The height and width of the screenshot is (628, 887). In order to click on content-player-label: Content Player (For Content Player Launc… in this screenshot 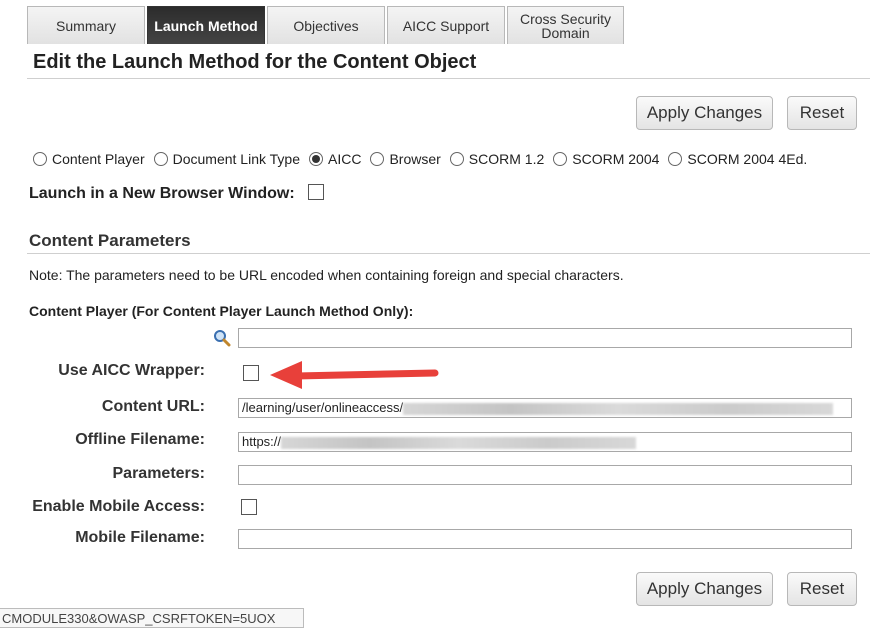, I will do `click(221, 311)`.